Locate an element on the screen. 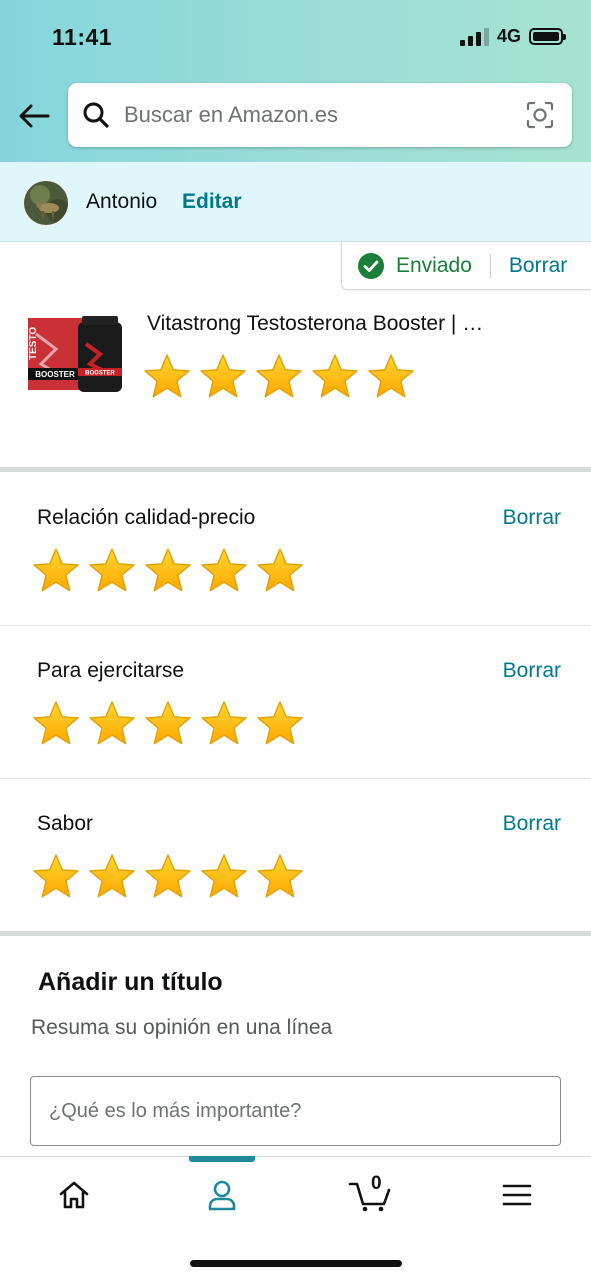 The width and height of the screenshot is (591, 1280). flavor-rating-stars is located at coordinates (168, 877).